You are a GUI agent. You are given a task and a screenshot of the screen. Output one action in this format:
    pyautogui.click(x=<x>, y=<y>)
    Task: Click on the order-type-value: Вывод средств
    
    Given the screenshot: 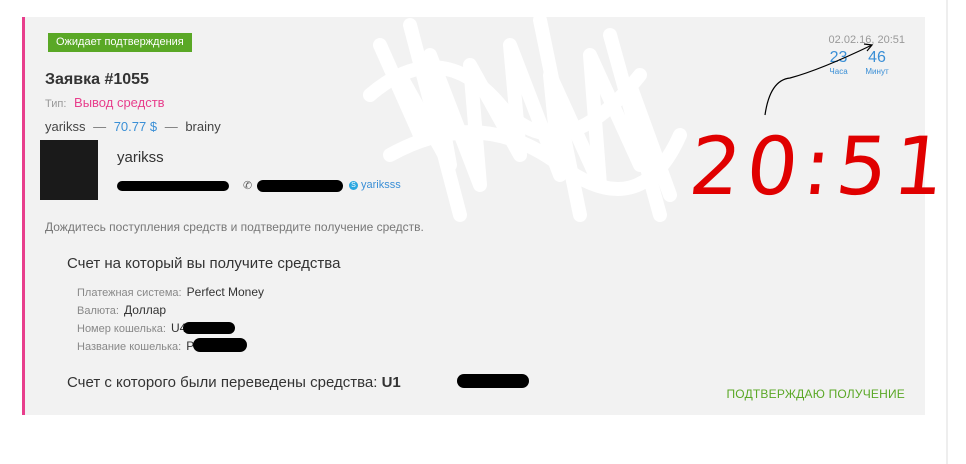 What is the action you would take?
    pyautogui.click(x=119, y=102)
    